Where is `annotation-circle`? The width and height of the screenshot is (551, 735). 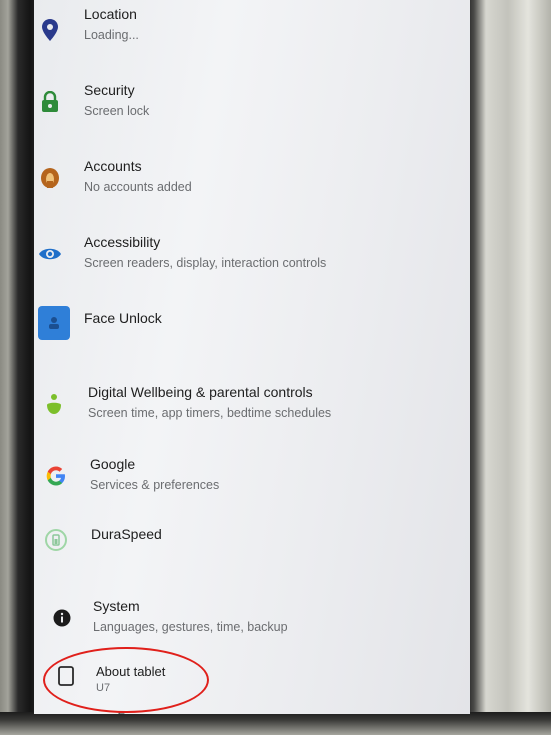
annotation-circle is located at coordinates (126, 680).